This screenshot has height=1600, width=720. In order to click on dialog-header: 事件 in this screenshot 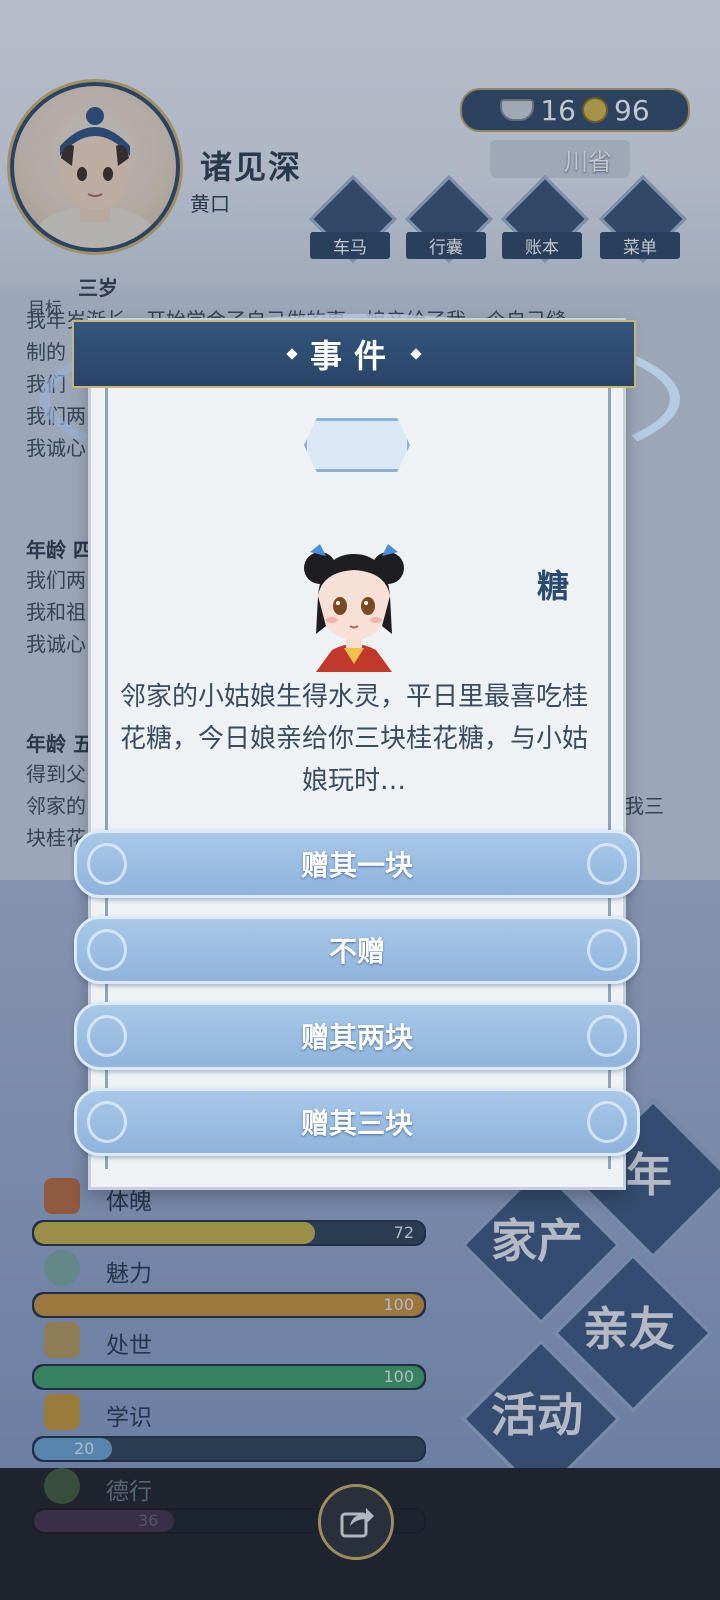, I will do `click(354, 354)`.